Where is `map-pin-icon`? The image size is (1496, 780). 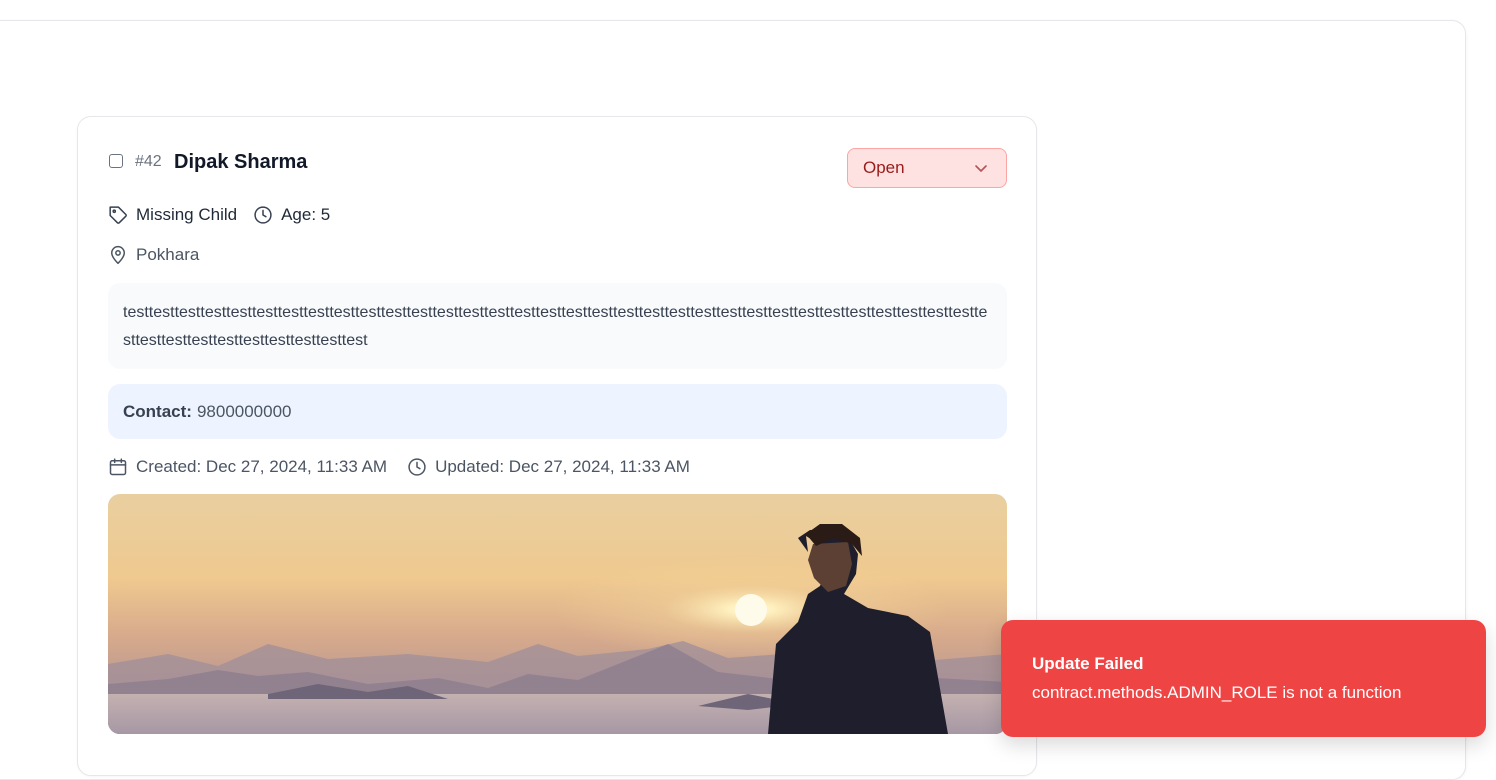
map-pin-icon is located at coordinates (118, 255).